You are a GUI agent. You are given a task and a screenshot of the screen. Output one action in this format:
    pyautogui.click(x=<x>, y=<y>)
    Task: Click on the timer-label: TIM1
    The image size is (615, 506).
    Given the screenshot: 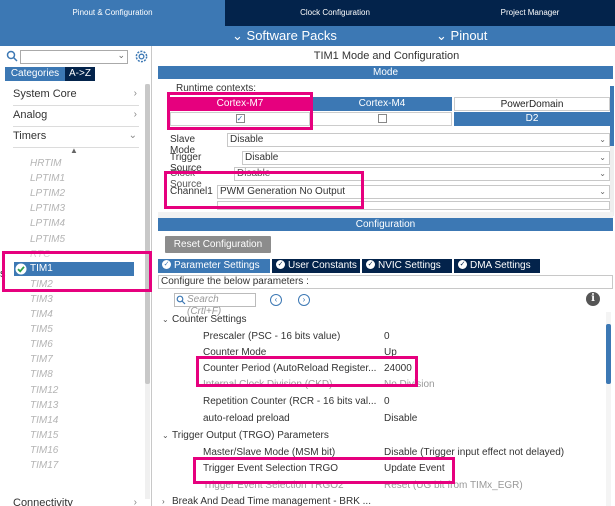 What is the action you would take?
    pyautogui.click(x=41, y=268)
    